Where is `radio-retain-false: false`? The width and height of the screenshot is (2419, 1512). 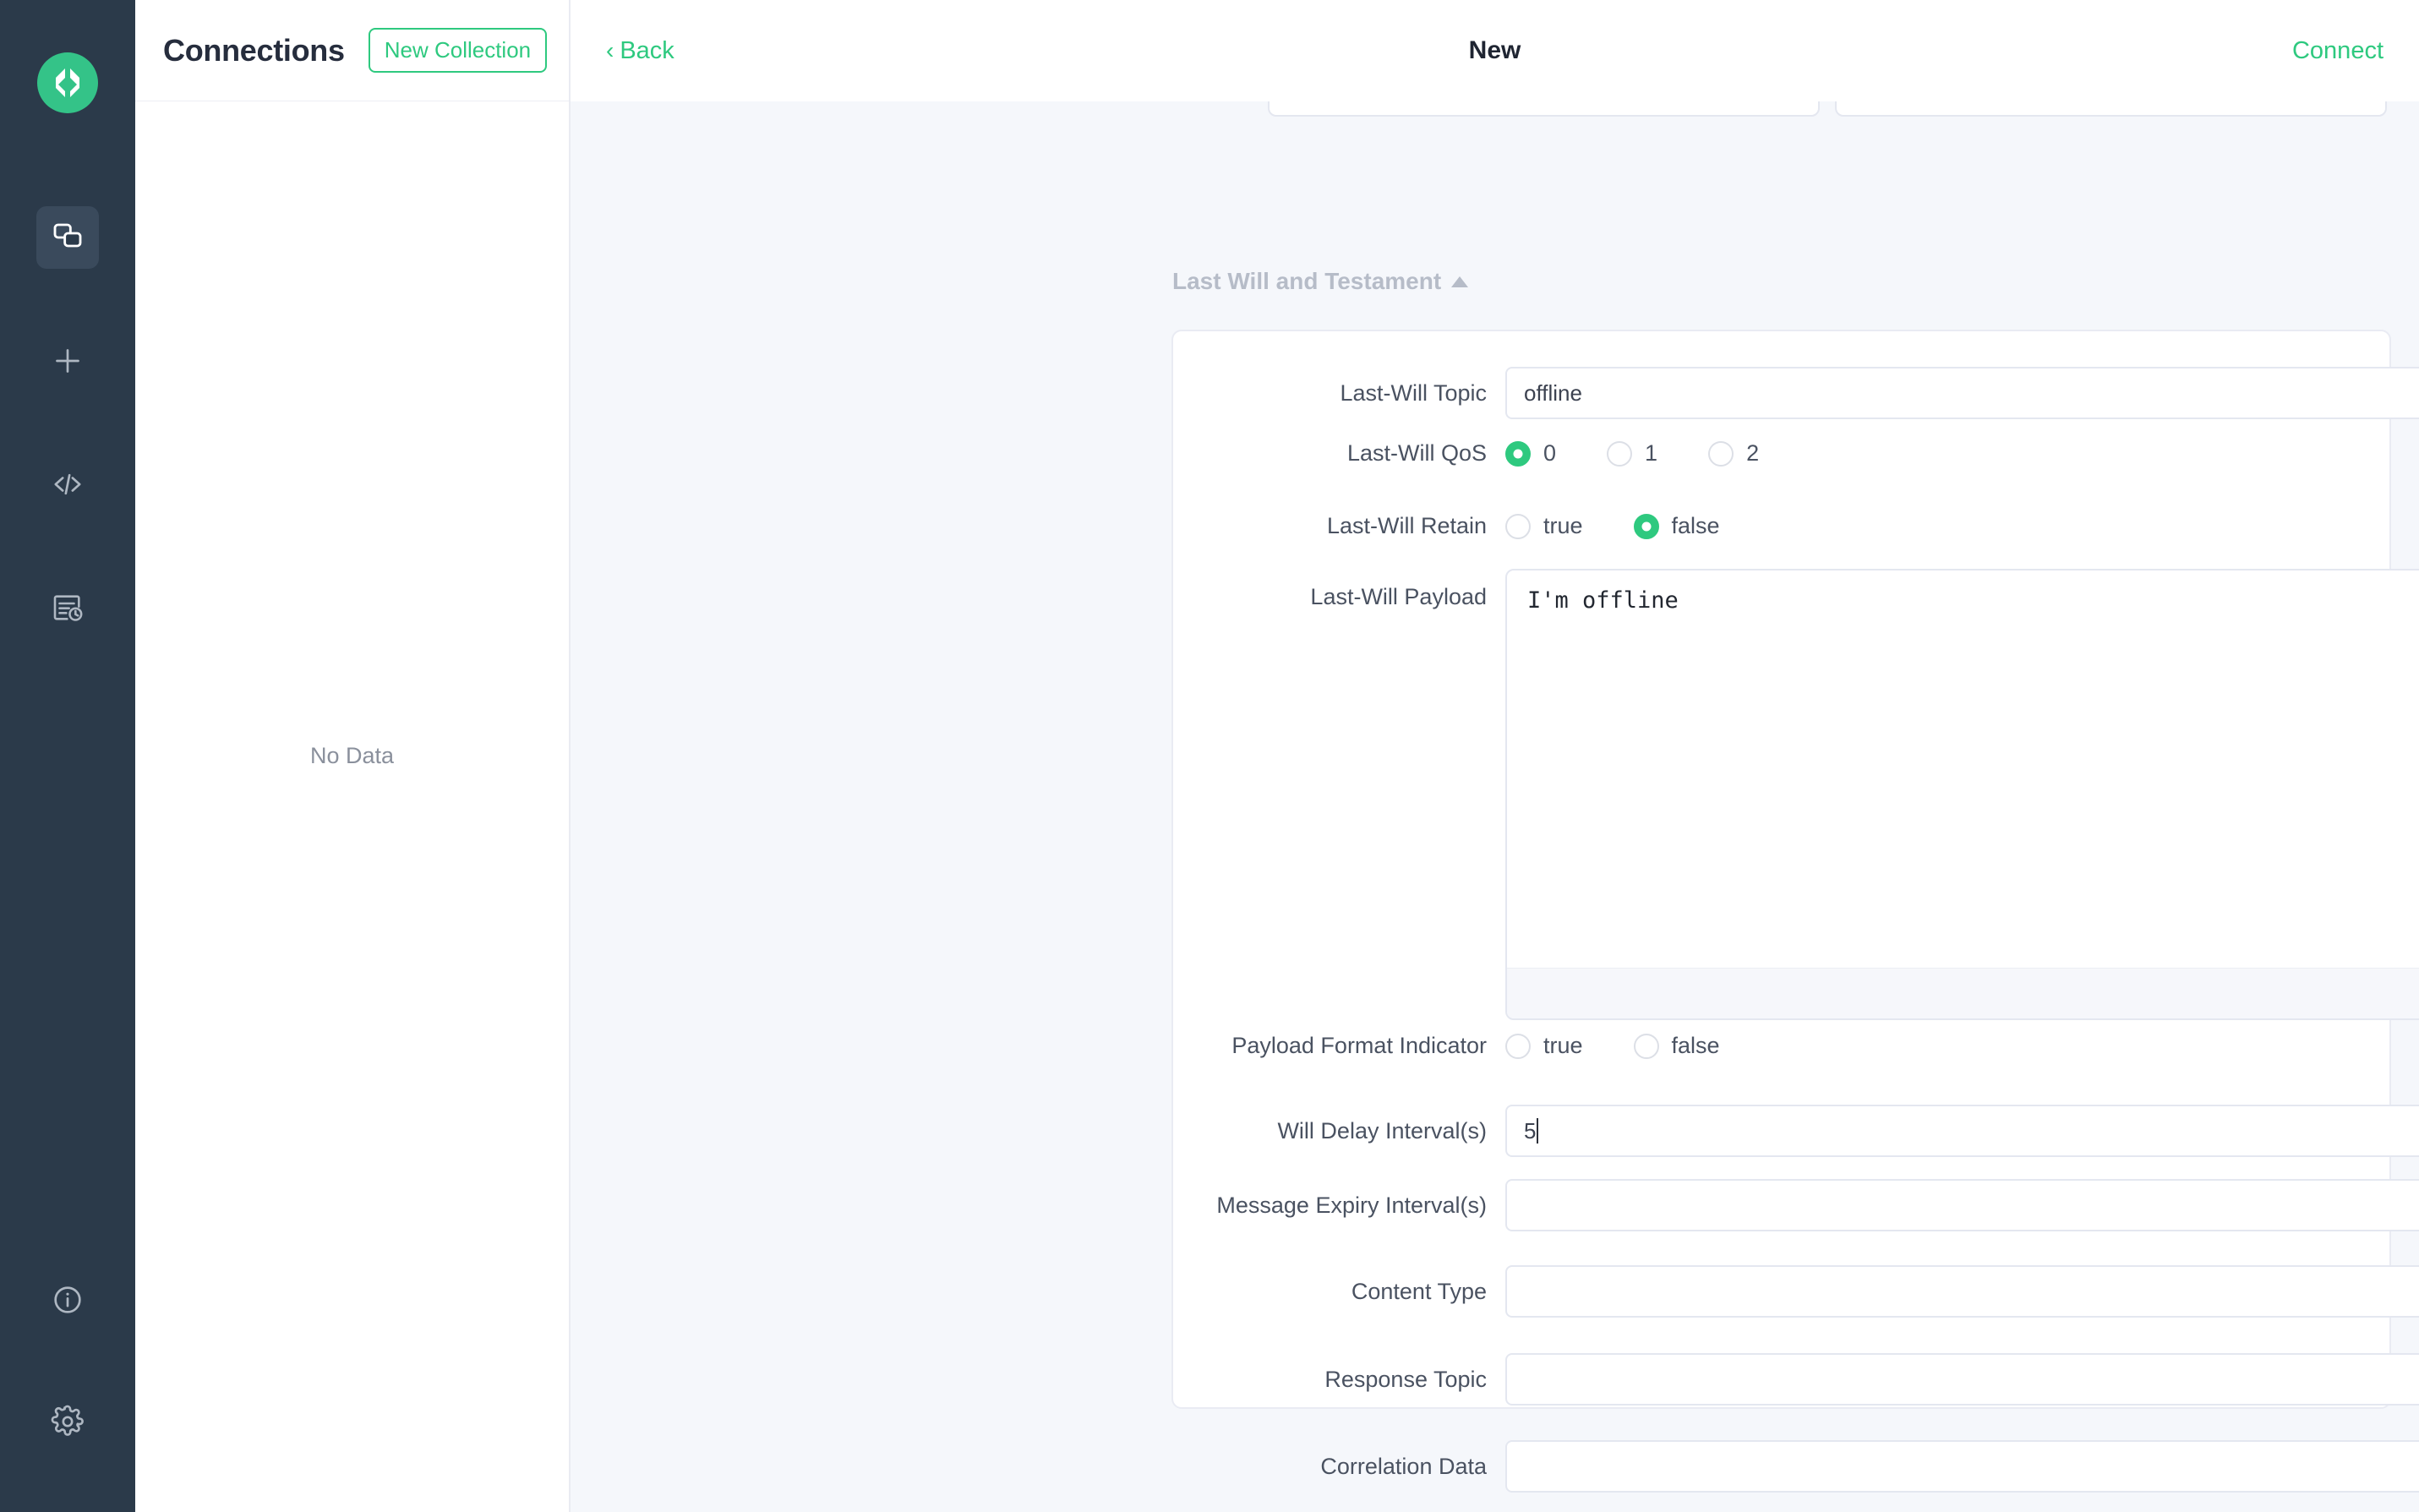 radio-retain-false: false is located at coordinates (1676, 526).